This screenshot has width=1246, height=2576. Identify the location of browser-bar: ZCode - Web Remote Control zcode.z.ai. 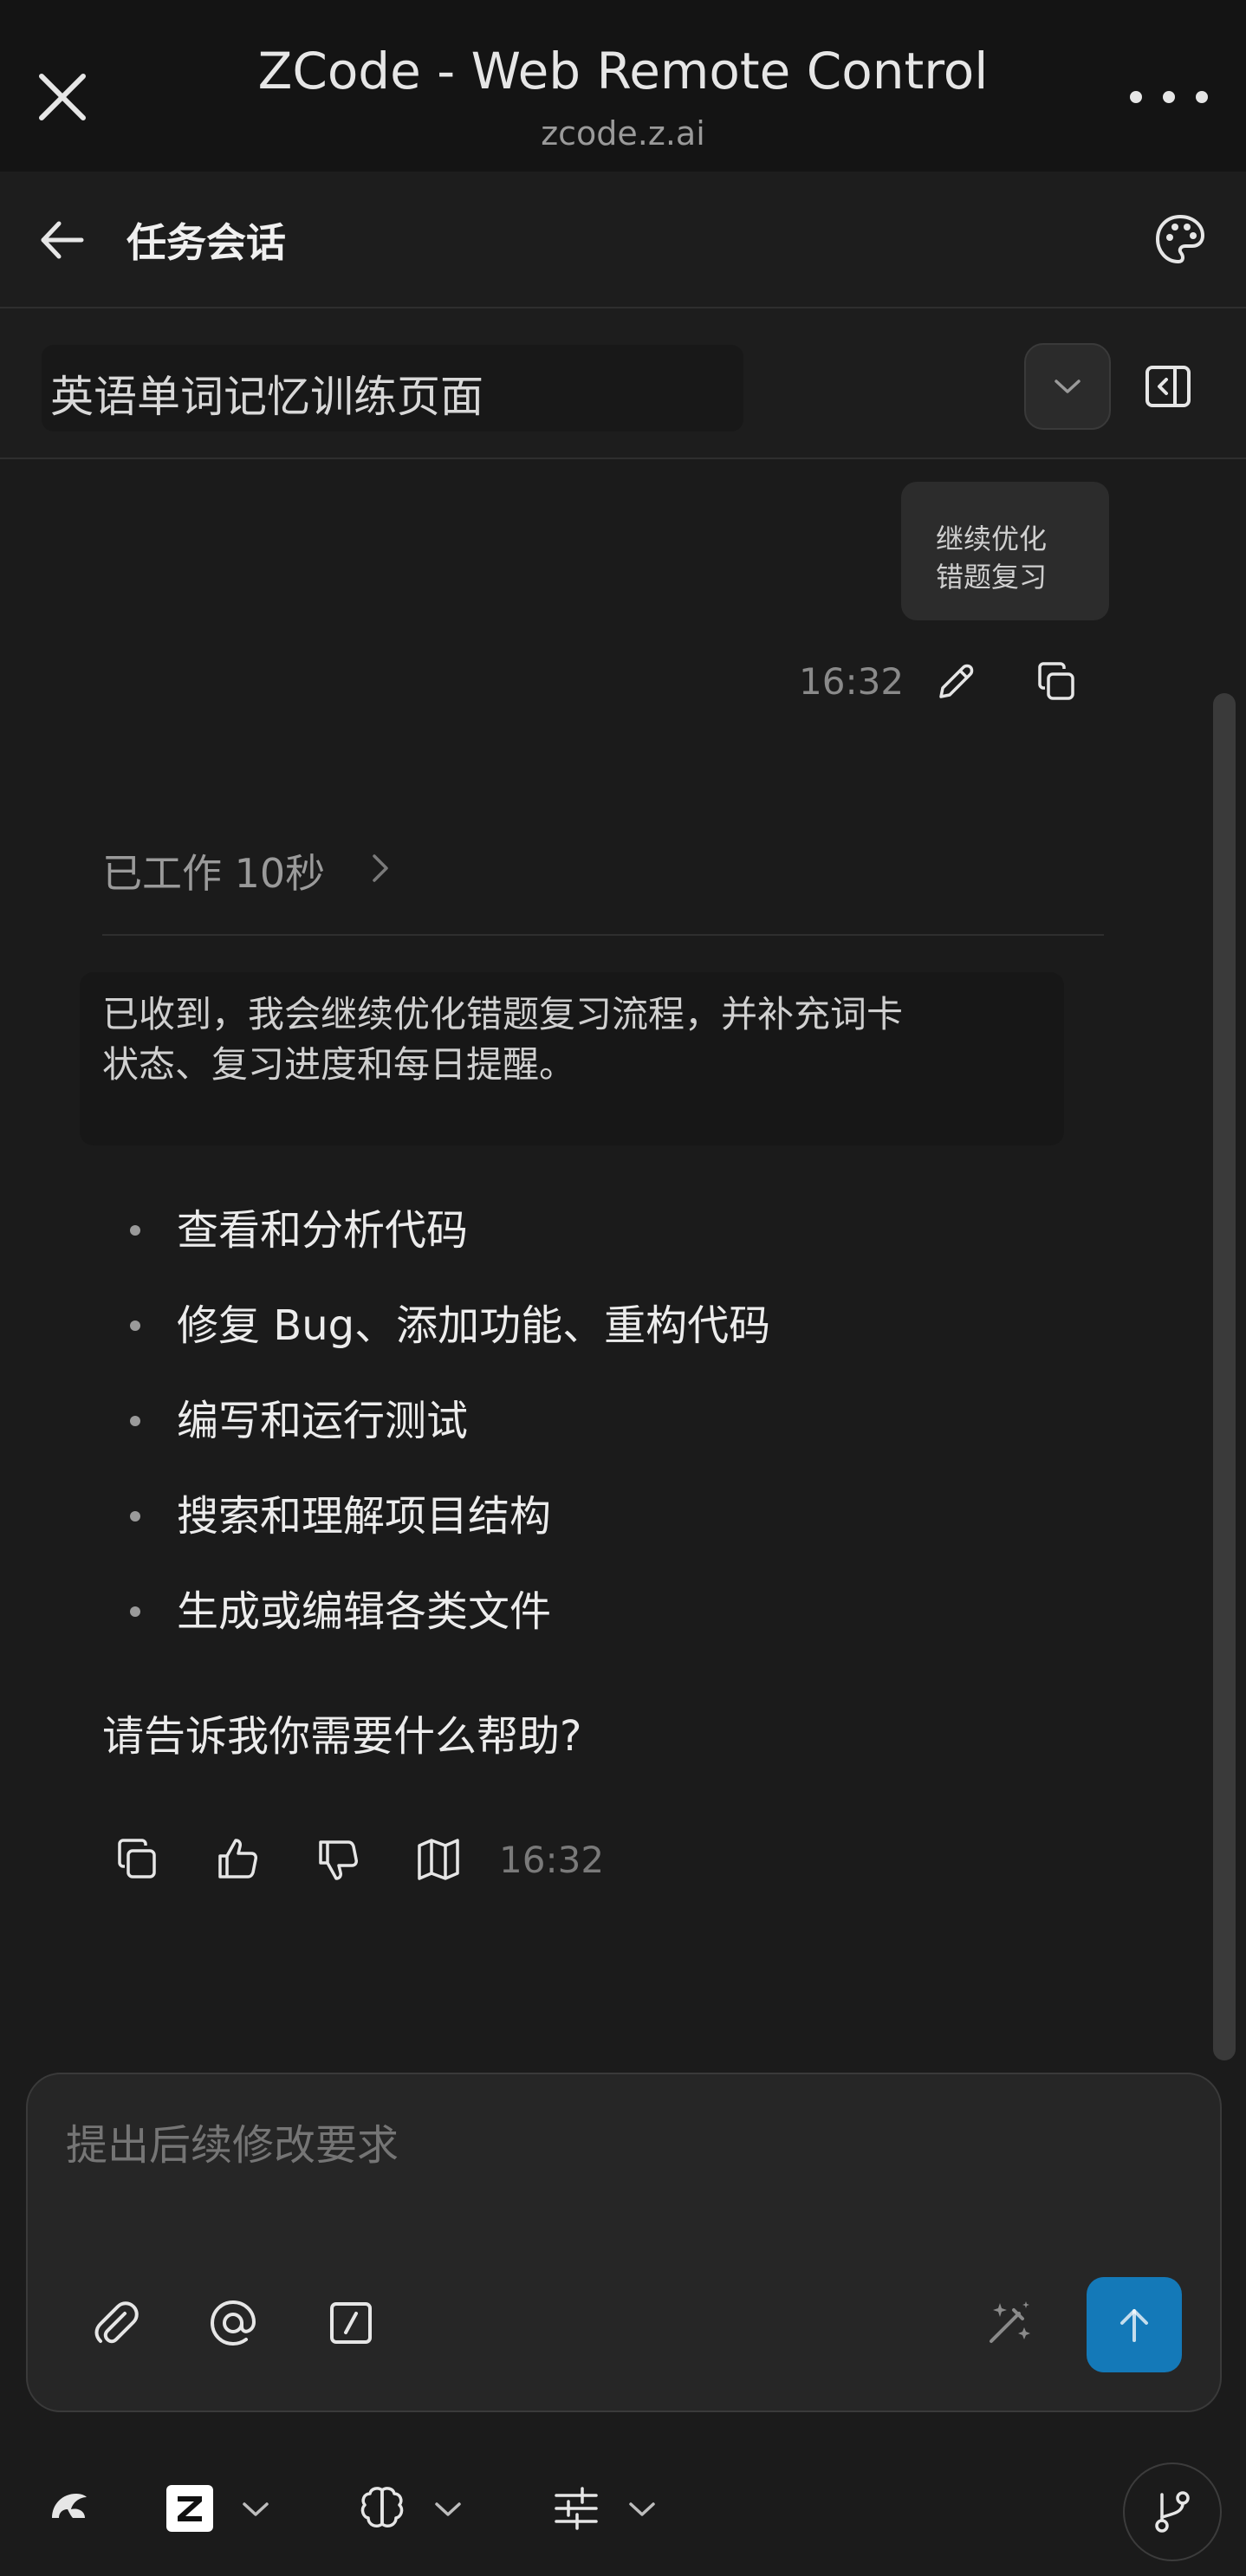
(623, 86).